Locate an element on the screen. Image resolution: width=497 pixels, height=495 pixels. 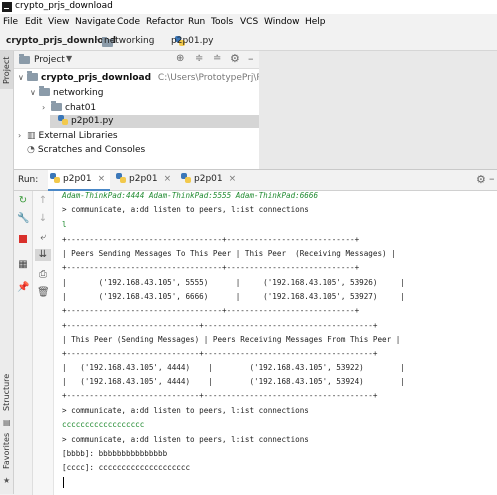
subfolder-label: chat01 is located at coordinates (81, 108).